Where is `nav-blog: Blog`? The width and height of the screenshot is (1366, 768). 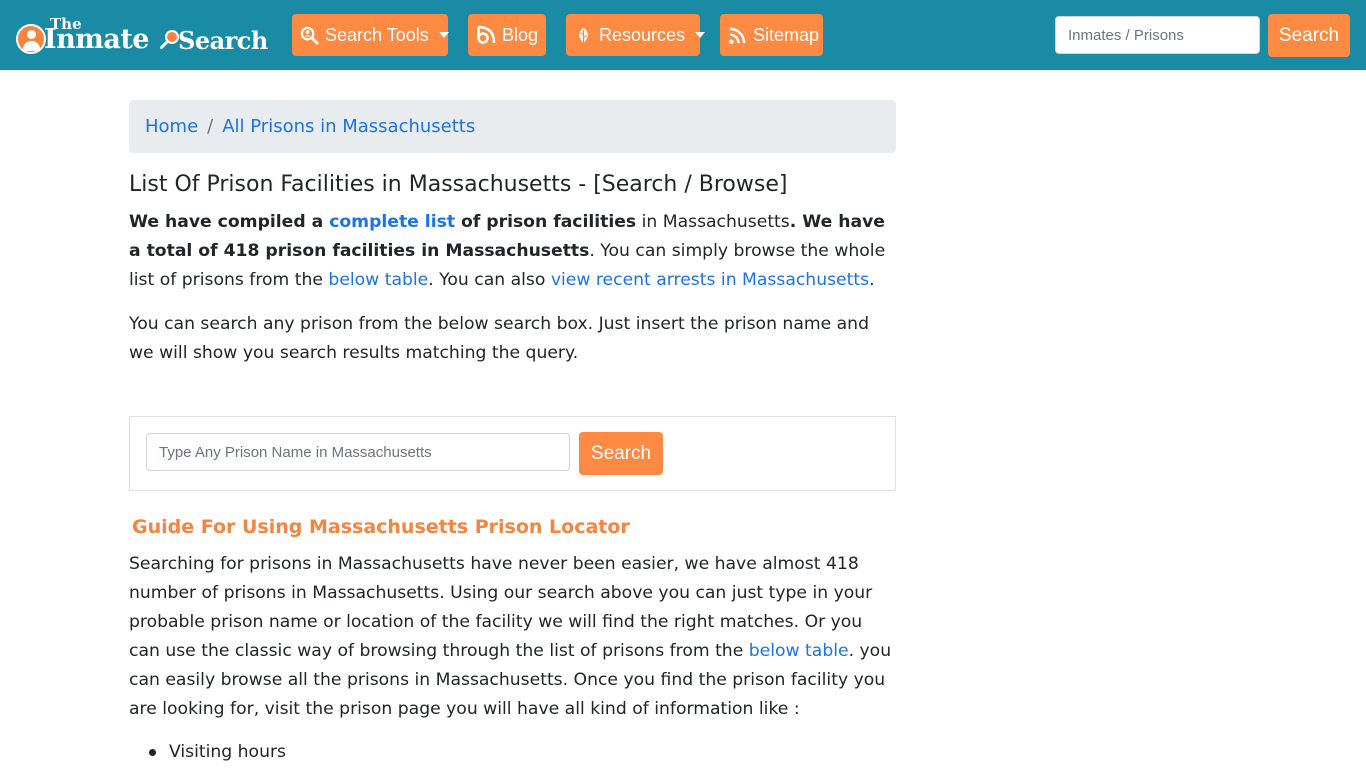 nav-blog: Blog is located at coordinates (507, 35).